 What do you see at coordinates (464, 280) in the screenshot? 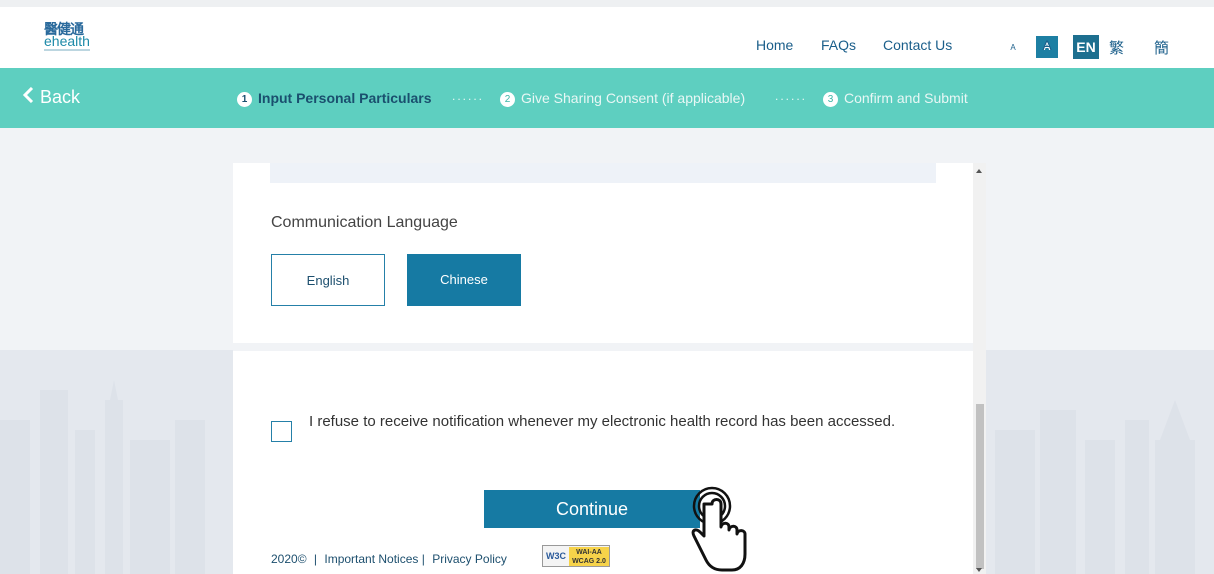
I see `language-option-chinese: Chinese` at bounding box center [464, 280].